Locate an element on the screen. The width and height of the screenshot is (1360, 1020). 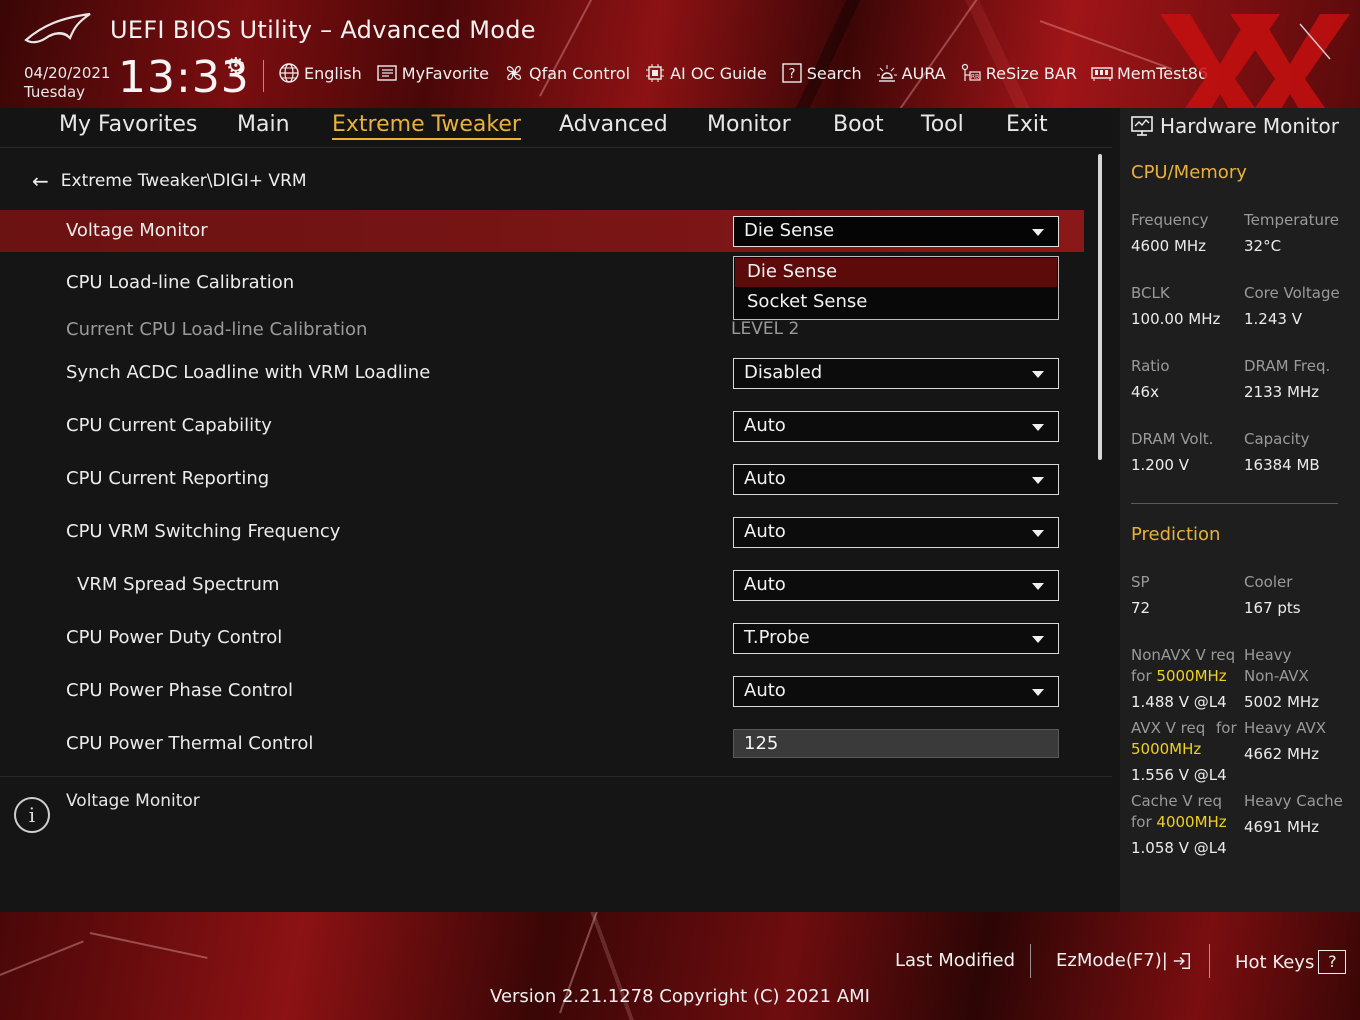
voltage-monitor-options-list: Die Sense Socket Sense is located at coordinates (896, 288).